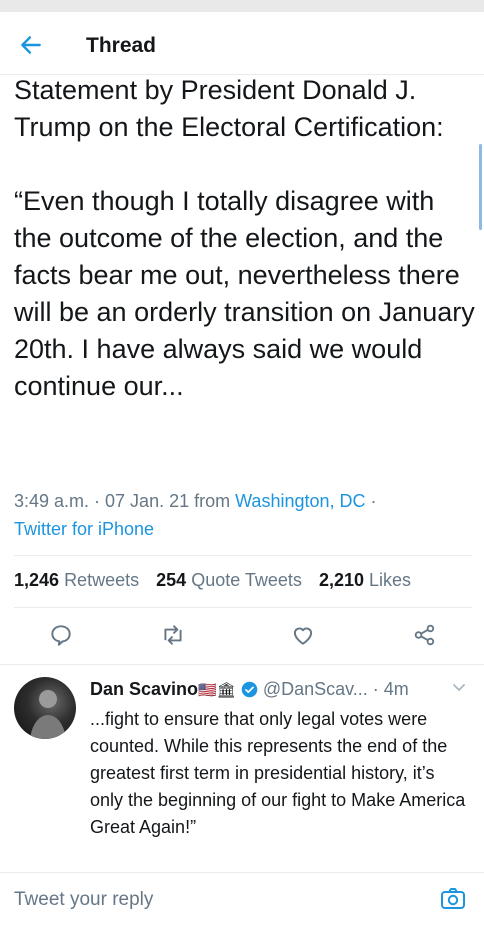  Describe the element at coordinates (453, 899) in the screenshot. I see `camera-icon` at that location.